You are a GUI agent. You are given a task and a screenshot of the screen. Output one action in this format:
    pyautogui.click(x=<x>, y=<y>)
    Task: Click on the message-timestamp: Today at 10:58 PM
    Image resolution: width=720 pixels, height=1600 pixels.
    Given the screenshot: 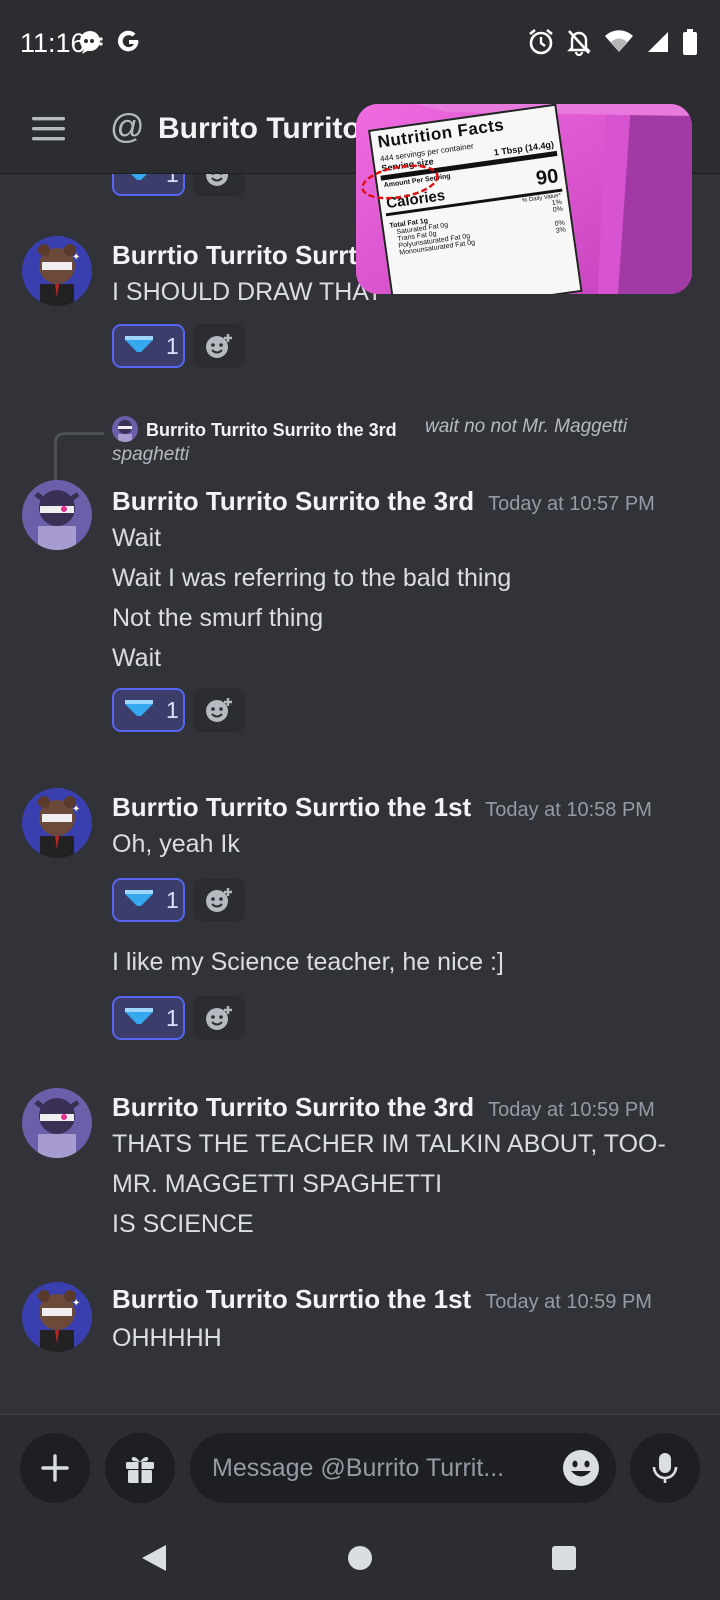 What is the action you would take?
    pyautogui.click(x=568, y=810)
    